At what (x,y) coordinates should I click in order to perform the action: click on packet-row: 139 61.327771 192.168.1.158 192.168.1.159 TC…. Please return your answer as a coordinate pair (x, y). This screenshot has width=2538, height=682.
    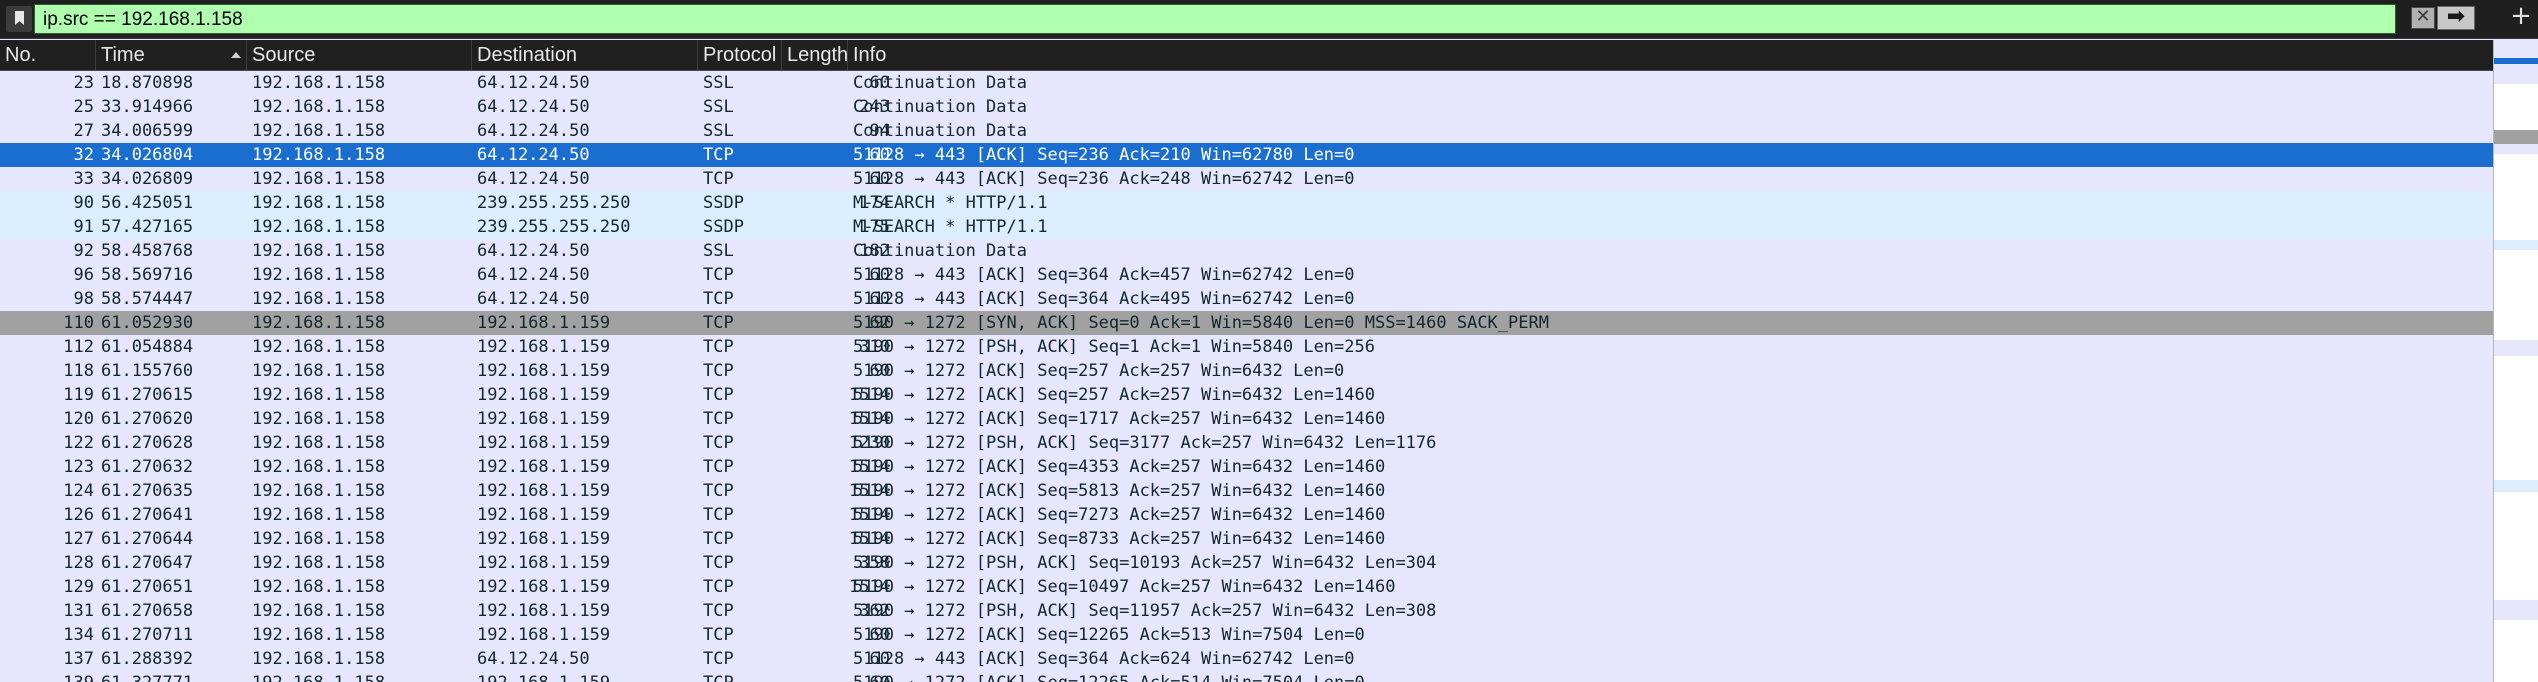
    Looking at the image, I should click on (1246, 676).